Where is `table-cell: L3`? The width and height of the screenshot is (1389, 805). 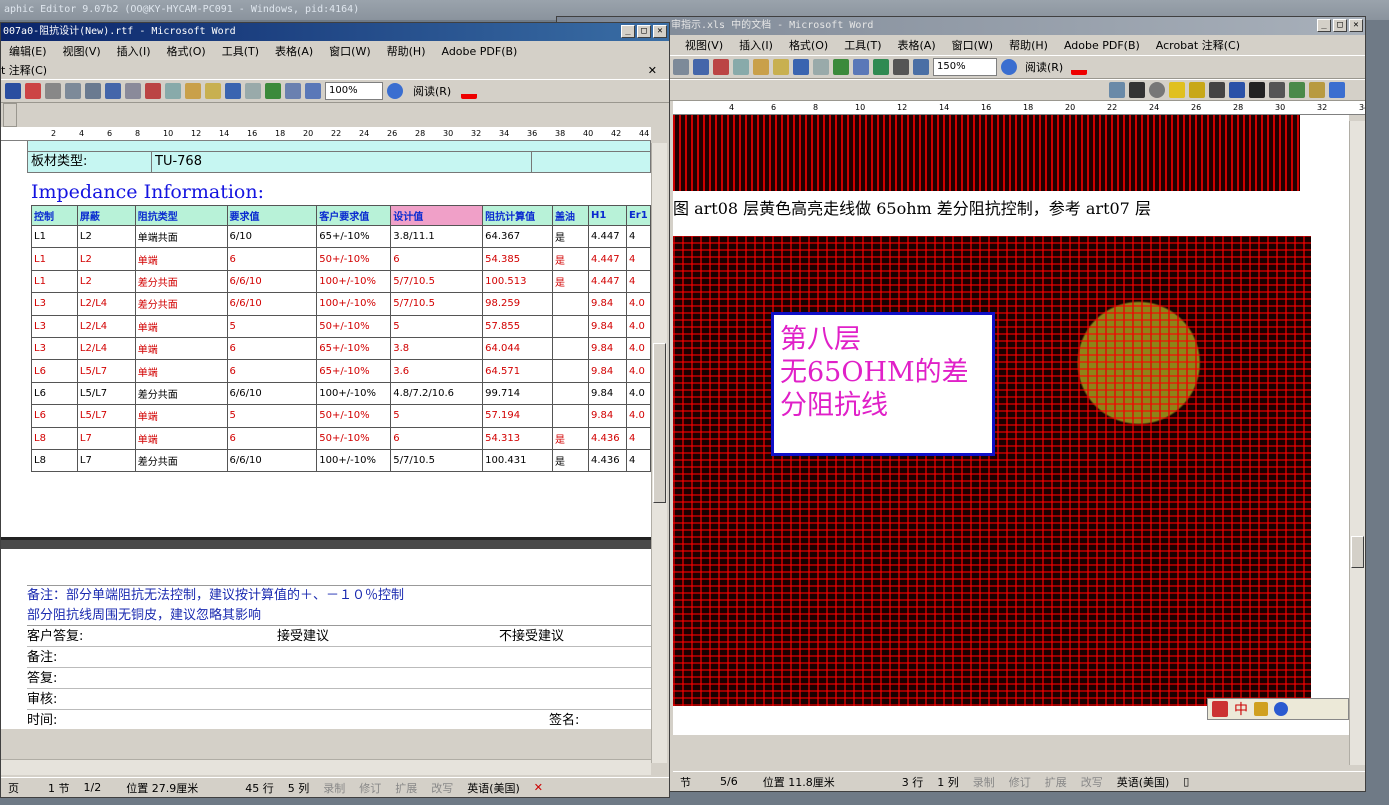 table-cell: L3 is located at coordinates (54, 304).